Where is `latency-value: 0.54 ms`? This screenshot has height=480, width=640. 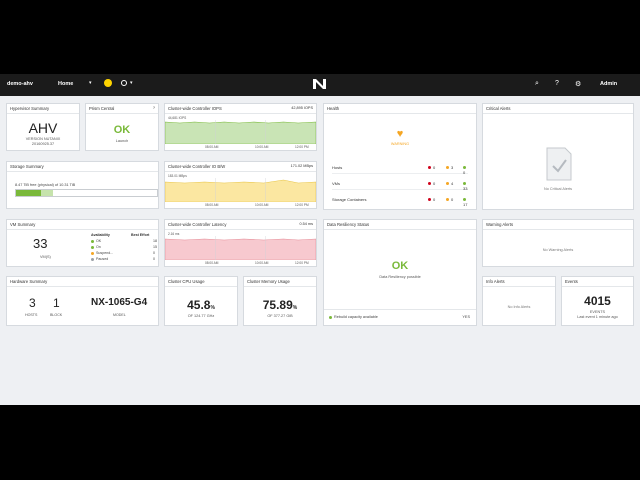
latency-value: 0.54 ms is located at coordinates (306, 224).